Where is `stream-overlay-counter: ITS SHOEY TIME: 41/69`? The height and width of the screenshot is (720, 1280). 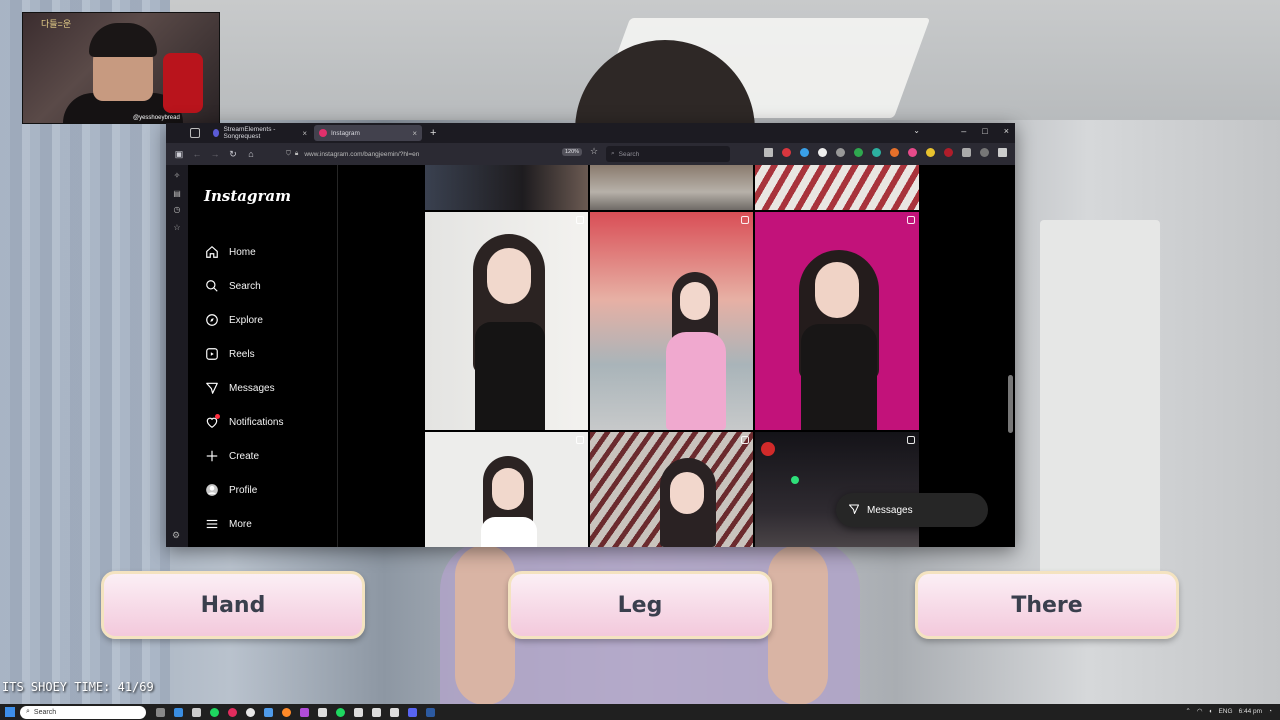
stream-overlay-counter: ITS SHOEY TIME: 41/69 is located at coordinates (78, 687).